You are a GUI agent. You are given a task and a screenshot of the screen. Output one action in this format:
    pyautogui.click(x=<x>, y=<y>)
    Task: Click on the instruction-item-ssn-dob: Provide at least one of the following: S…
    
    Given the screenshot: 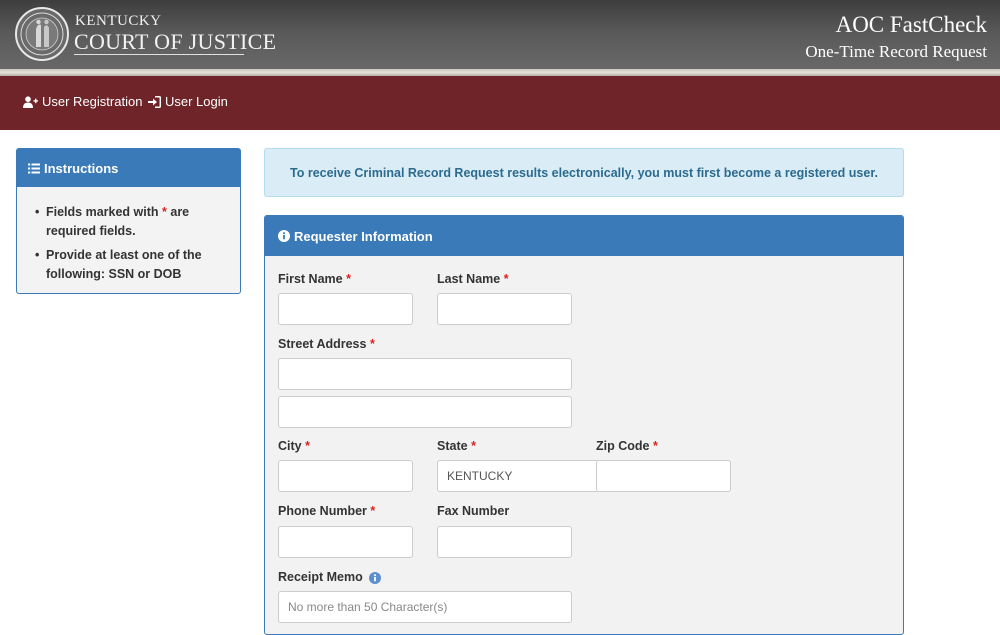 What is the action you would take?
    pyautogui.click(x=131, y=265)
    